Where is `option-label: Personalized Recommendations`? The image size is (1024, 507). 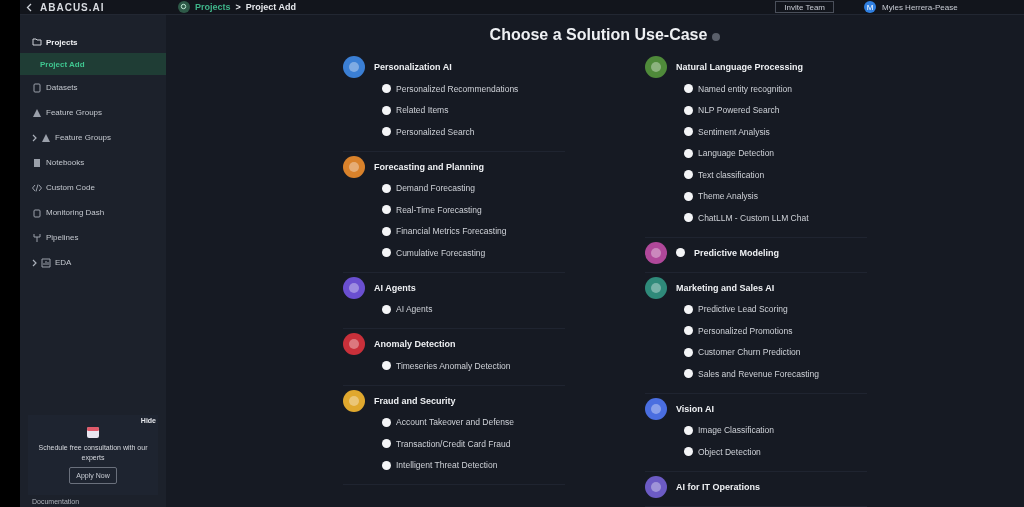
option-label: Personalized Recommendations is located at coordinates (457, 88).